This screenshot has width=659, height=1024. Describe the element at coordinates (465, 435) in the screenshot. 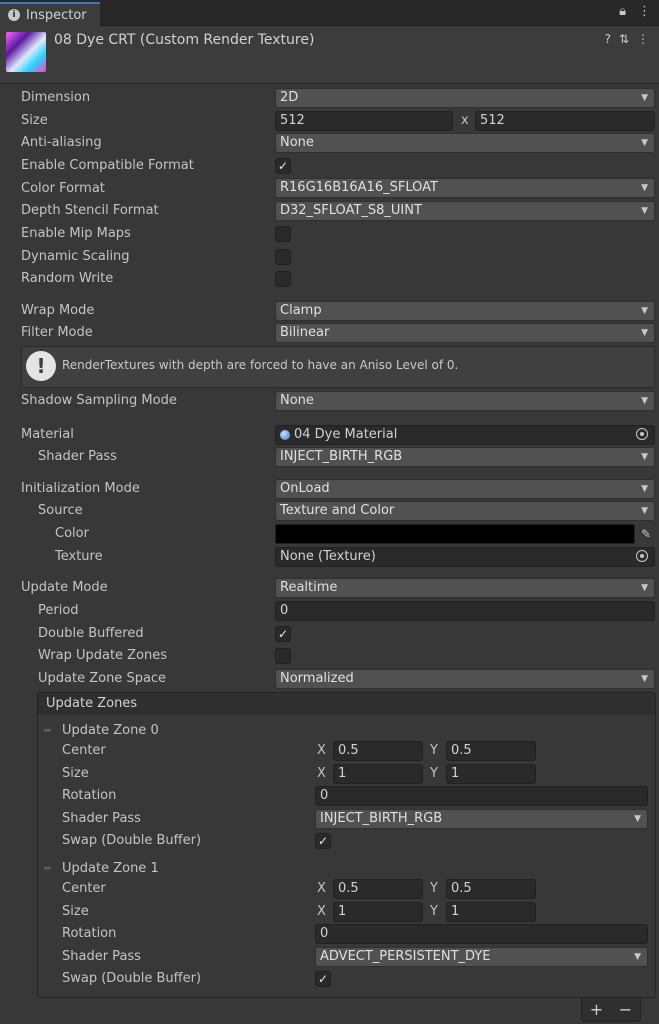

I see `material-field: 04 Dye Material` at that location.